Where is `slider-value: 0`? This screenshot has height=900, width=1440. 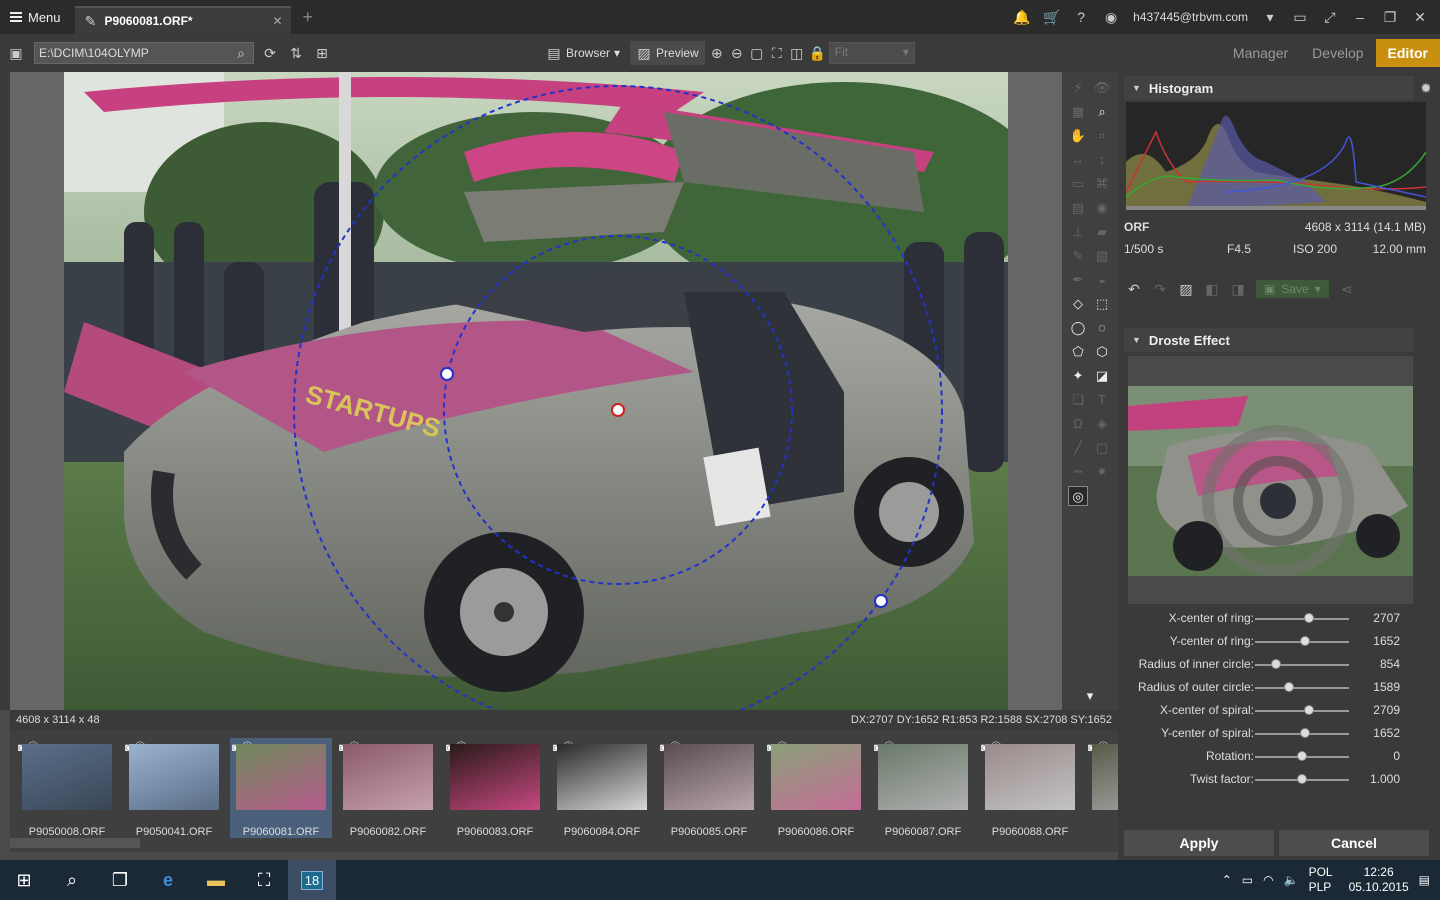 slider-value: 0 is located at coordinates (1396, 756).